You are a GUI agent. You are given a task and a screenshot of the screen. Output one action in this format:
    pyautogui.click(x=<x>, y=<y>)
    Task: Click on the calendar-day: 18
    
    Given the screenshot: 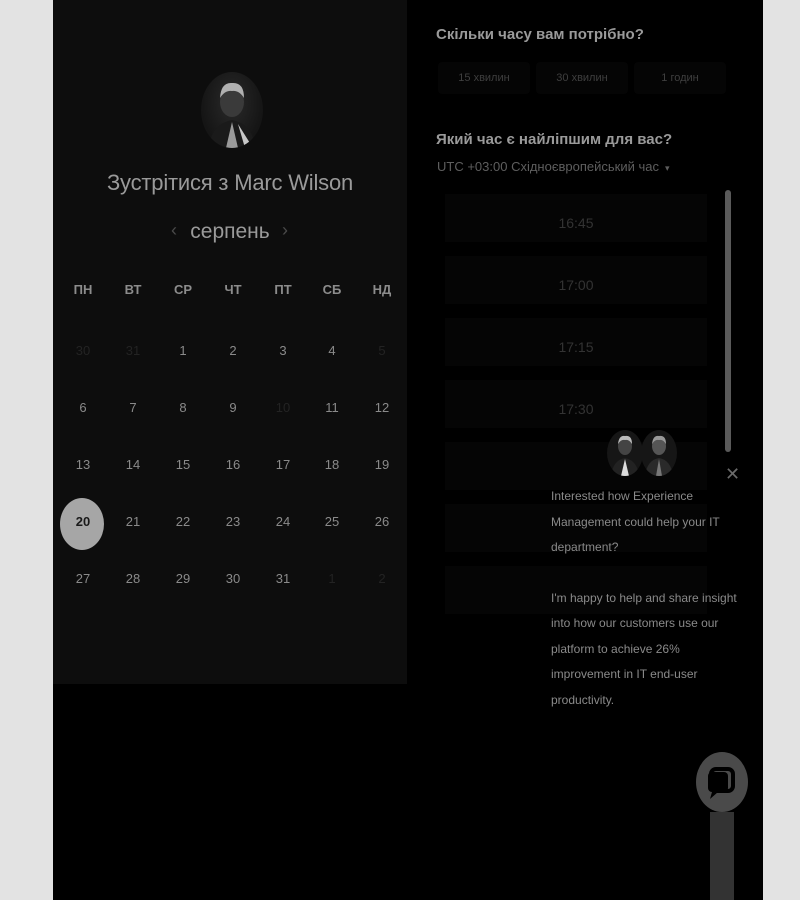 What is the action you would take?
    pyautogui.click(x=332, y=465)
    